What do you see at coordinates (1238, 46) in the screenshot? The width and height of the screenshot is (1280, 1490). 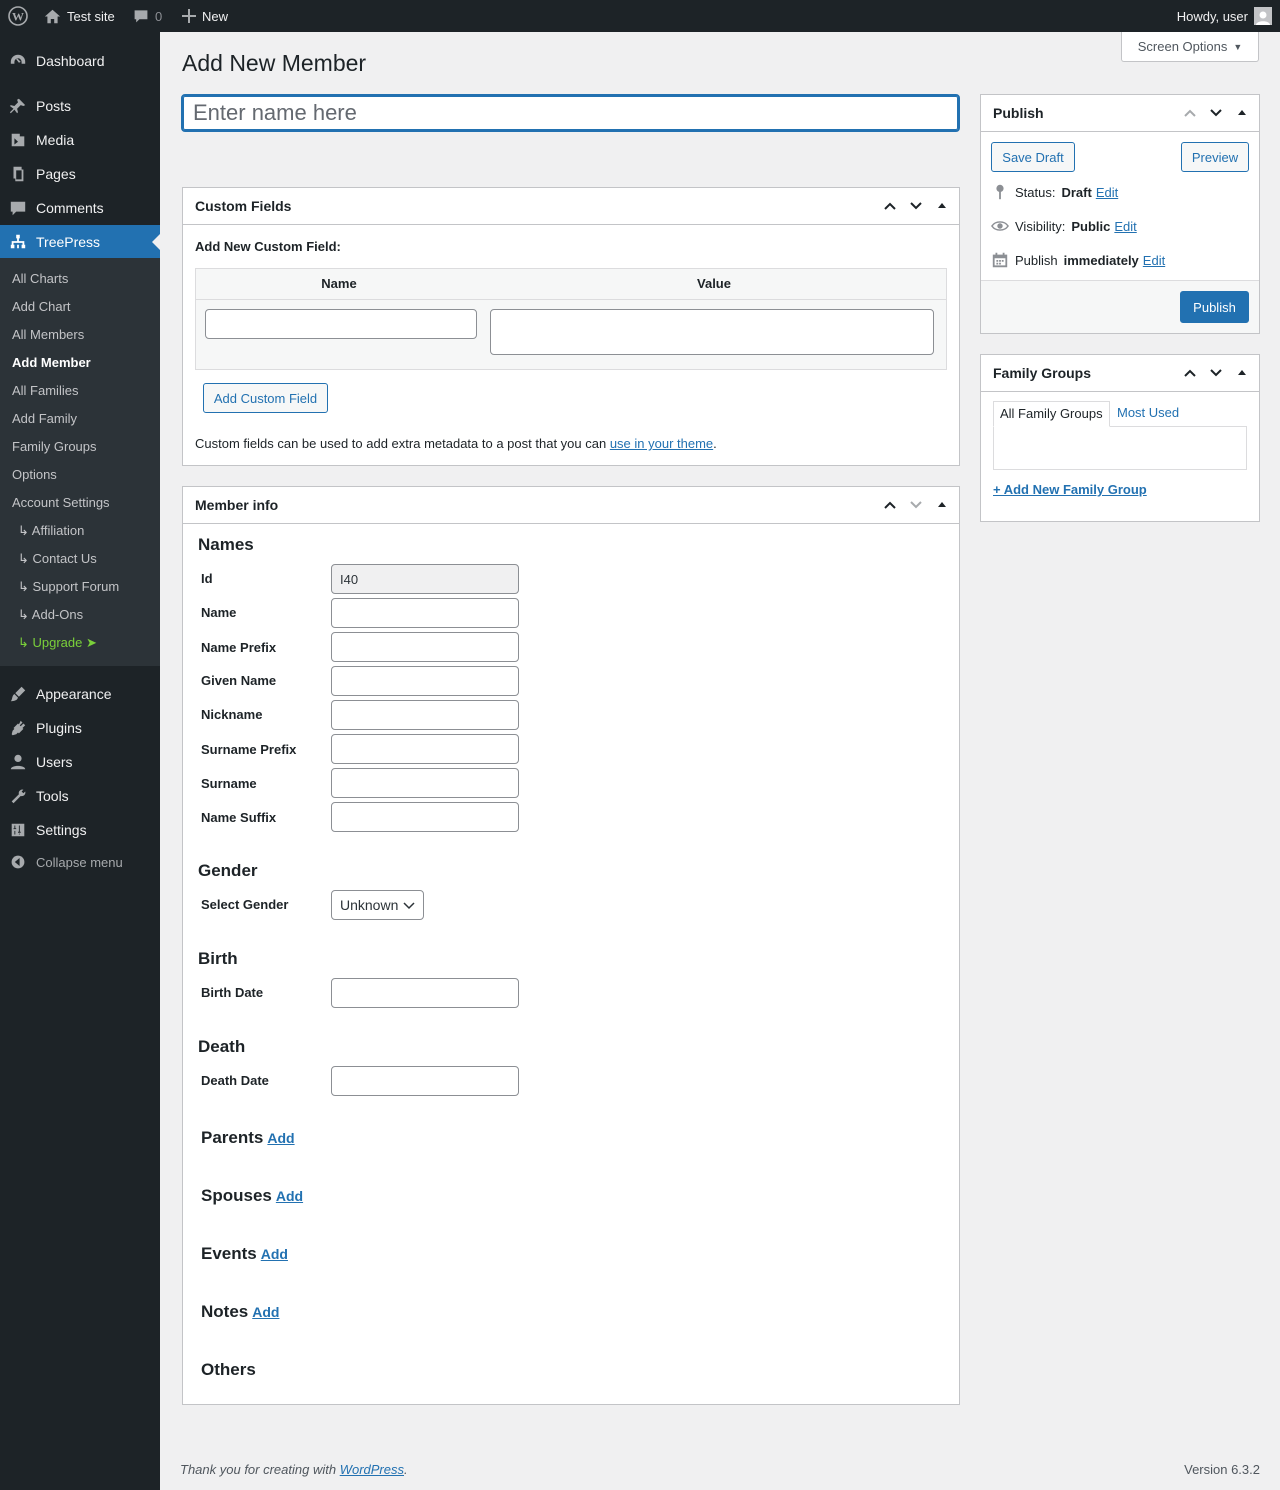 I see `caret-down-icon: ▼` at bounding box center [1238, 46].